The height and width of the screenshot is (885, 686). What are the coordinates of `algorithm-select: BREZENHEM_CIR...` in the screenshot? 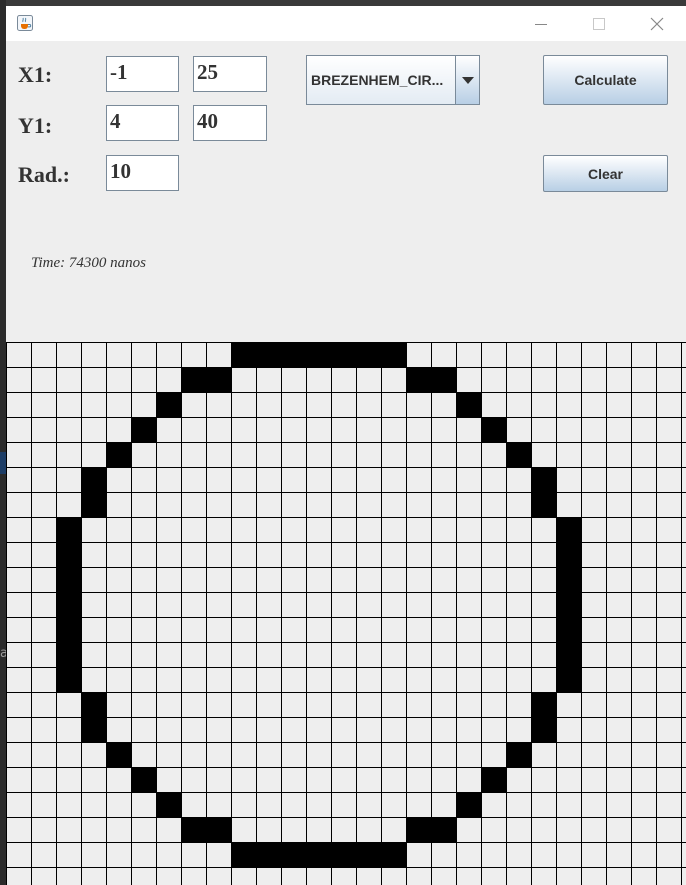 It's located at (393, 80).